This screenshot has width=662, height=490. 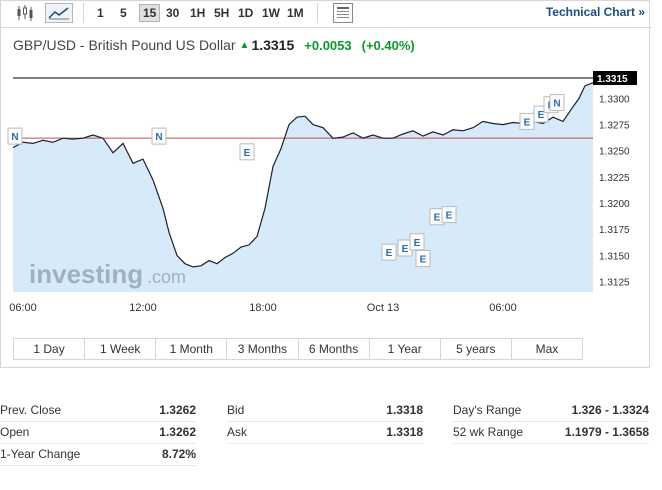 What do you see at coordinates (178, 454) in the screenshot?
I see `stat-value: 8.72%` at bounding box center [178, 454].